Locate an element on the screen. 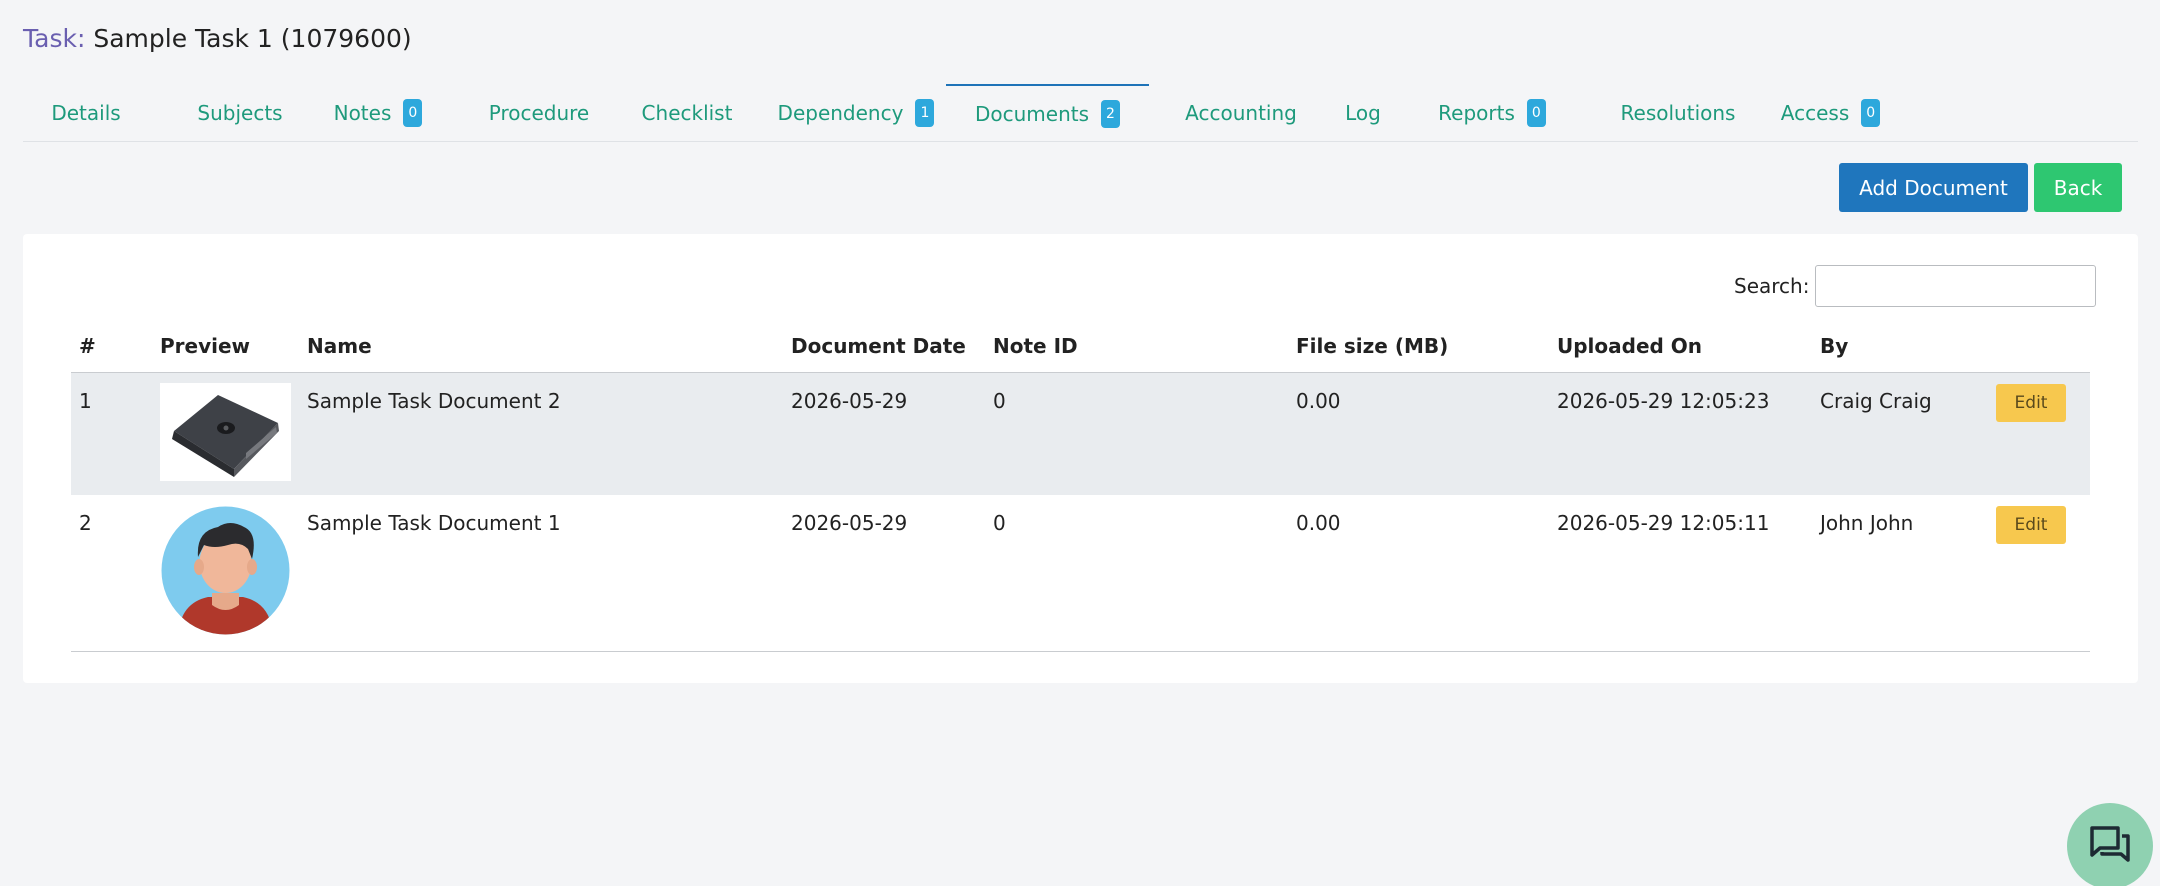  tab-log: Log is located at coordinates (1363, 113).